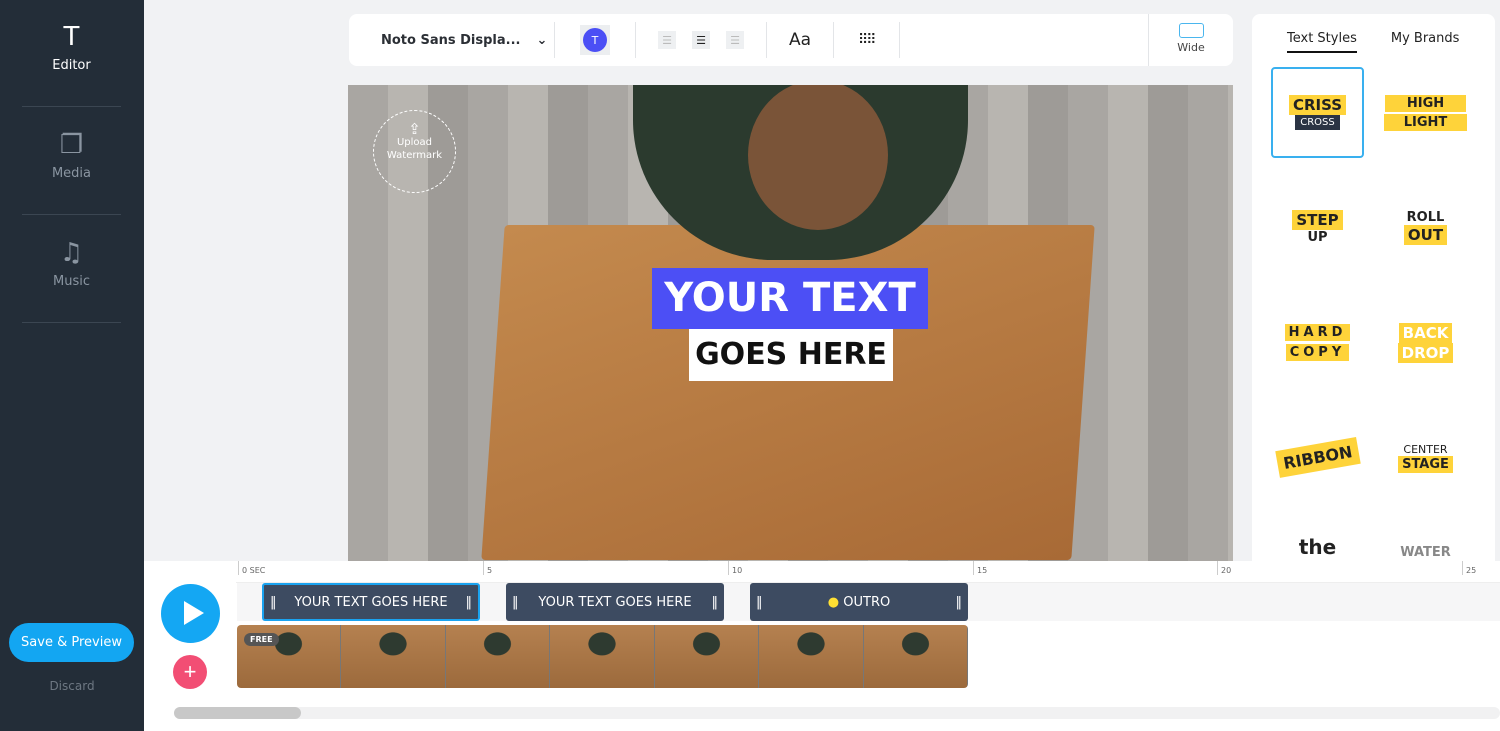 The width and height of the screenshot is (1500, 731). Describe the element at coordinates (1190, 40) in the screenshot. I see `aspect-ratio-button: Wide` at that location.